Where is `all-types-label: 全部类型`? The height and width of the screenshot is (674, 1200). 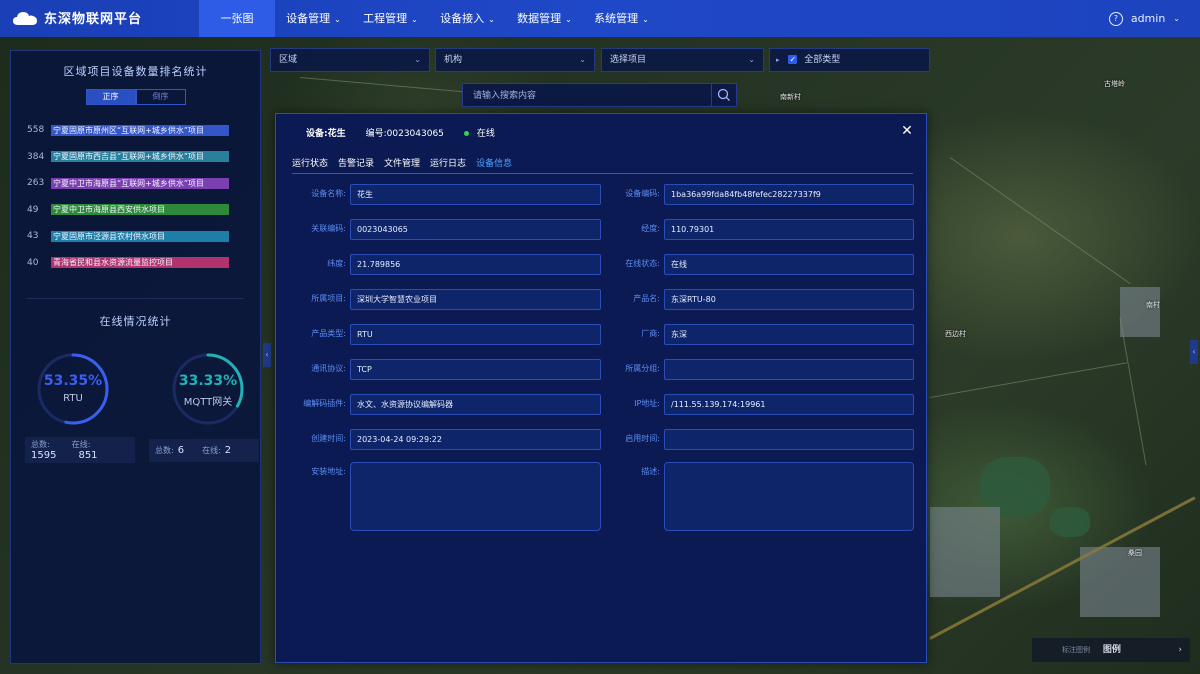
all-types-label: 全部类型 is located at coordinates (822, 60).